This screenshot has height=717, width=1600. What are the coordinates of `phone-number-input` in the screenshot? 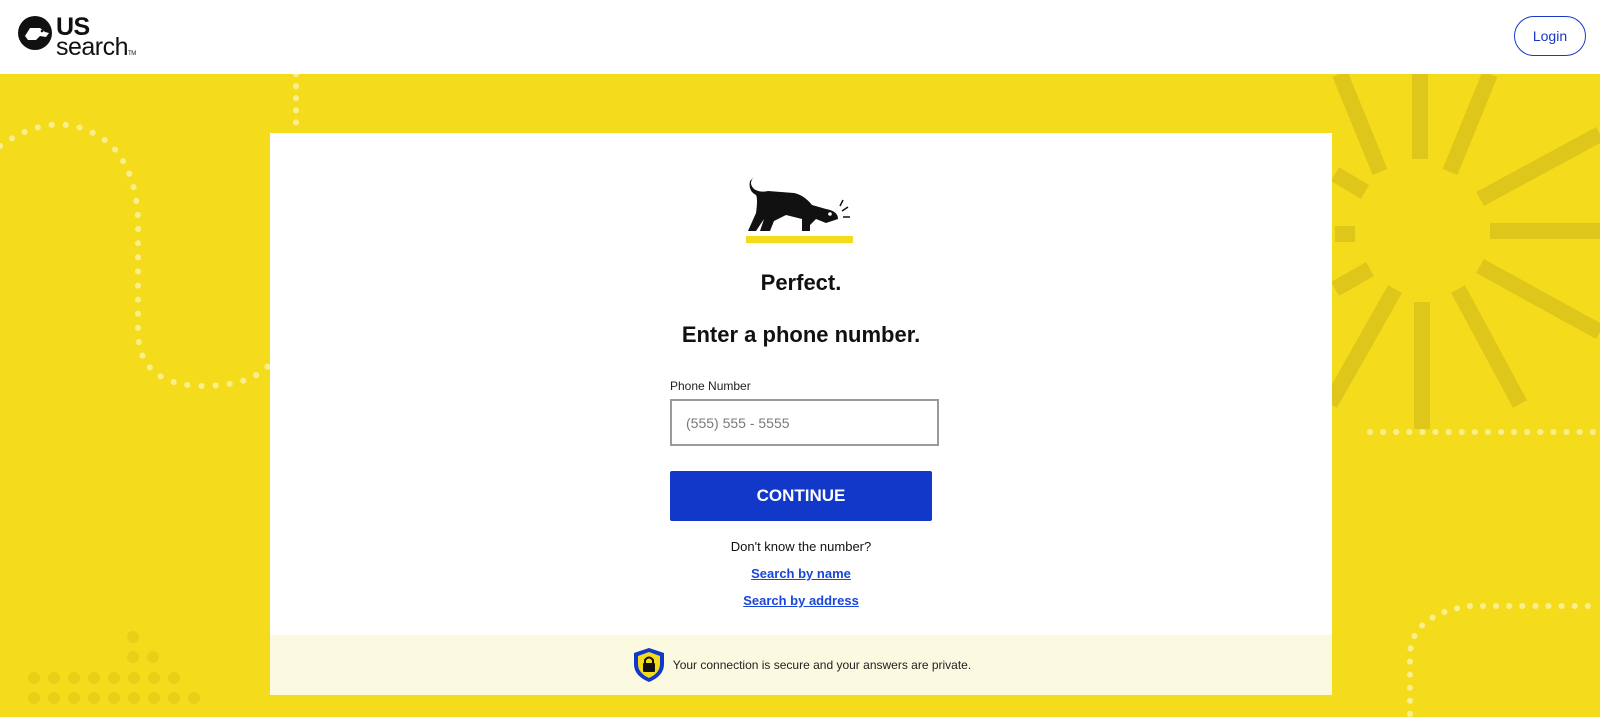 It's located at (804, 422).